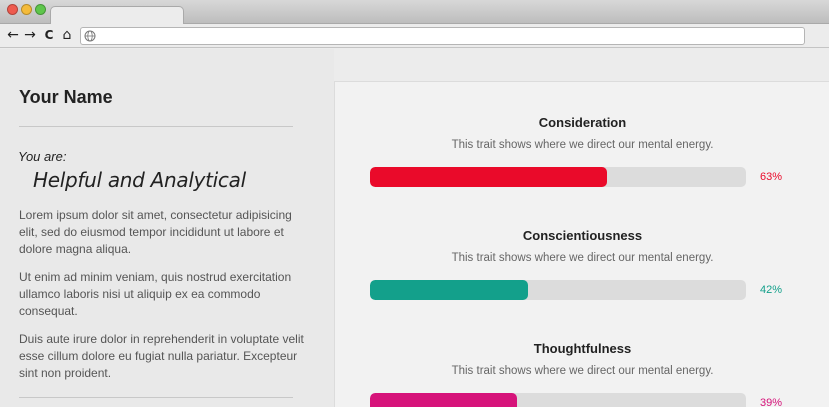  What do you see at coordinates (582, 122) in the screenshot?
I see `trait-title: Consideration` at bounding box center [582, 122].